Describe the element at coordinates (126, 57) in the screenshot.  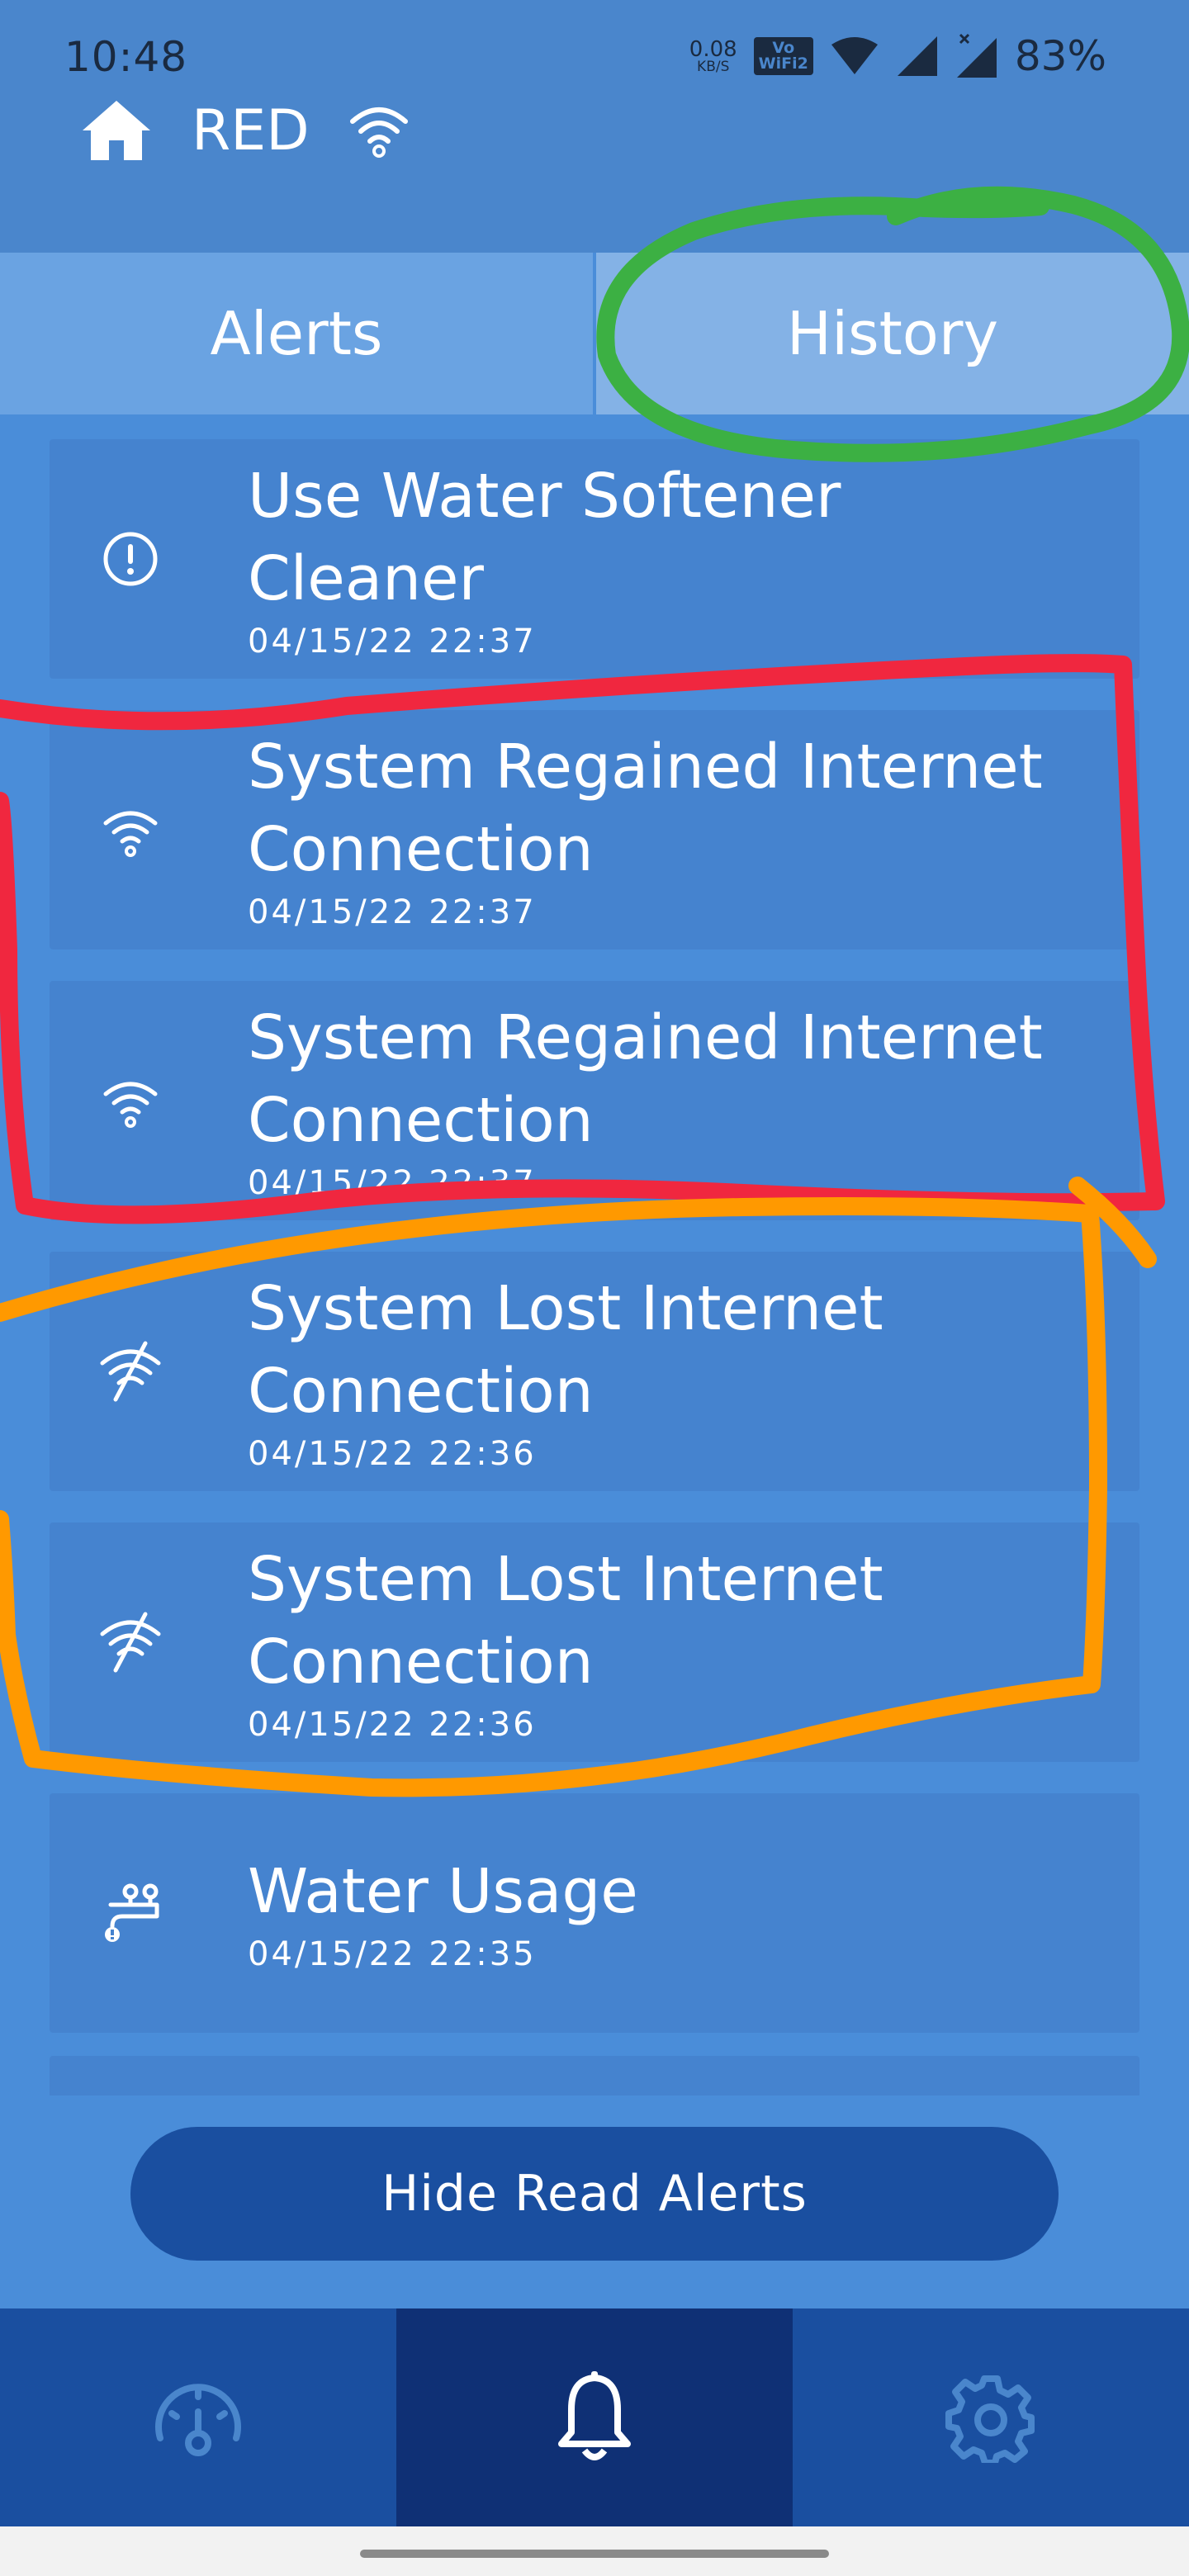
I see `status-time: 10:48` at that location.